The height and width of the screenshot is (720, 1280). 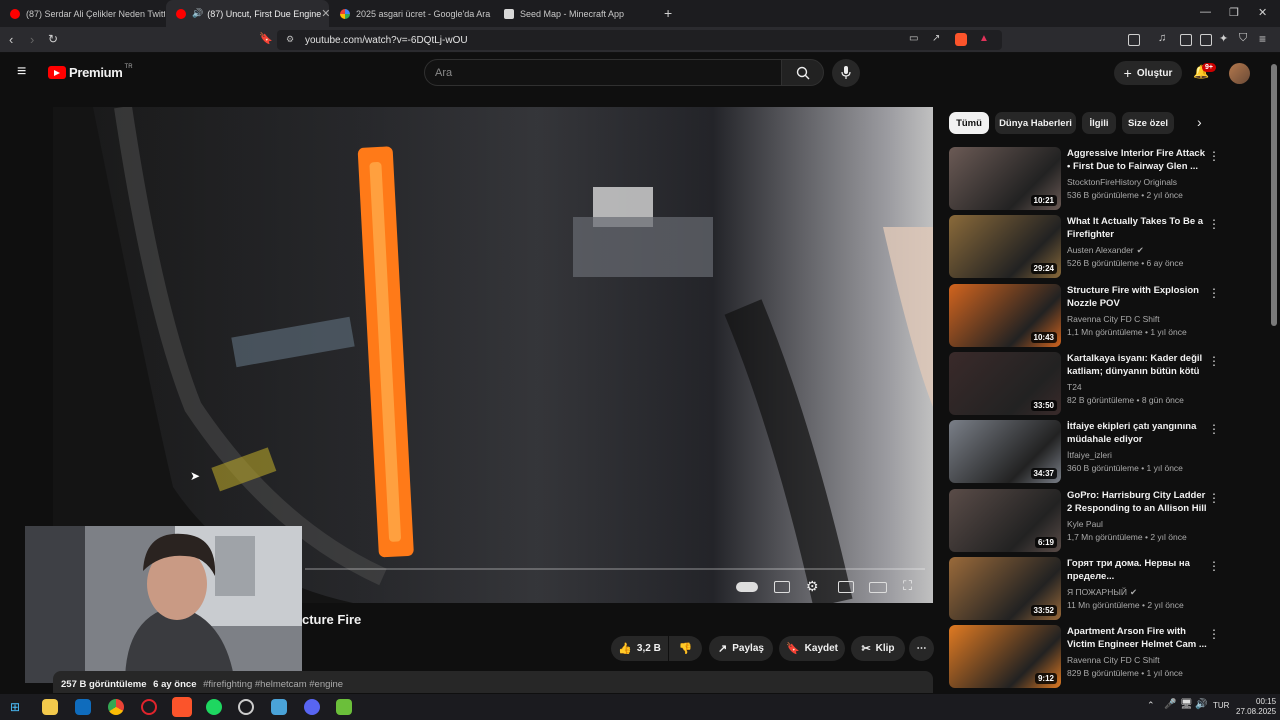 What do you see at coordinates (53, 39) in the screenshot?
I see `reload-icon: ↻` at bounding box center [53, 39].